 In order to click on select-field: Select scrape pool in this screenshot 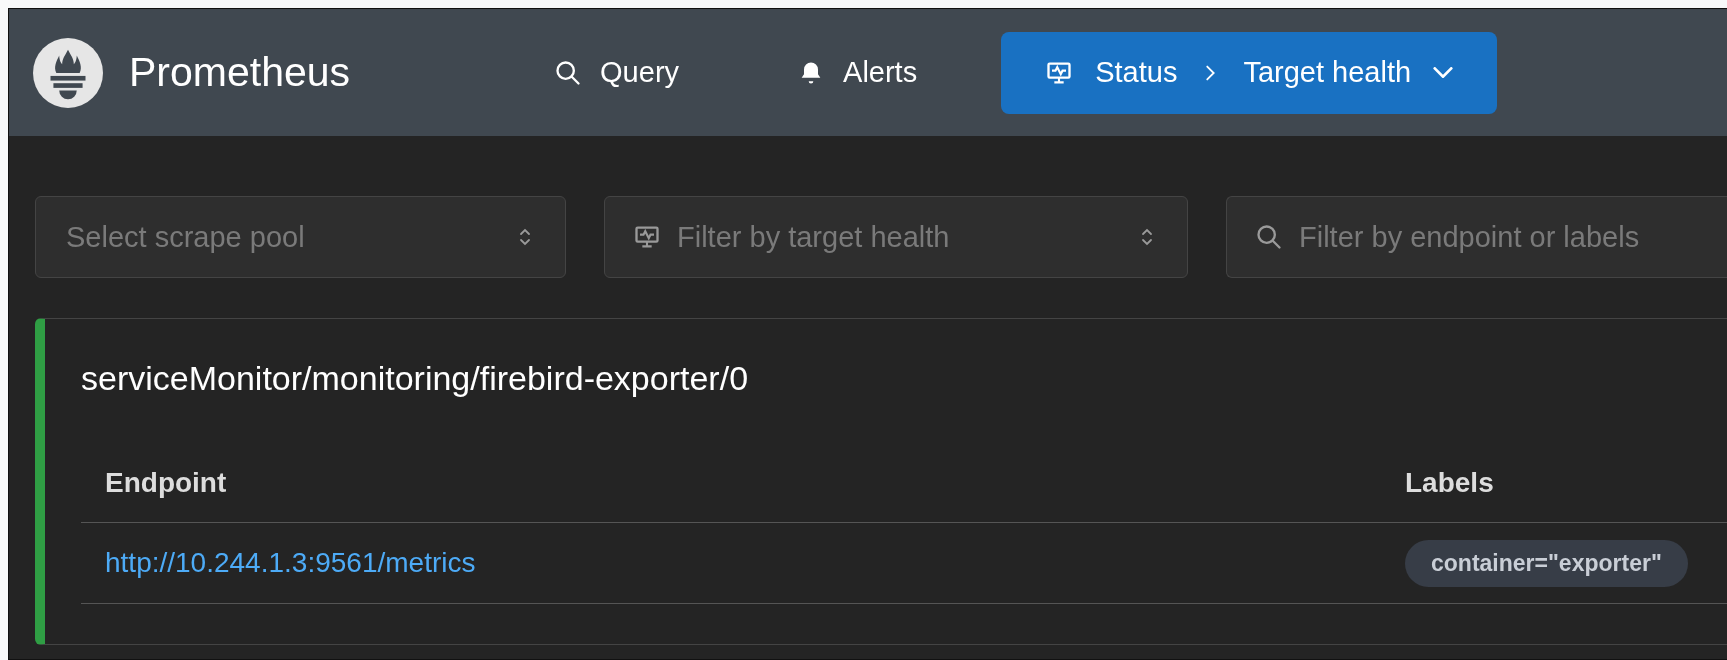, I will do `click(300, 237)`.